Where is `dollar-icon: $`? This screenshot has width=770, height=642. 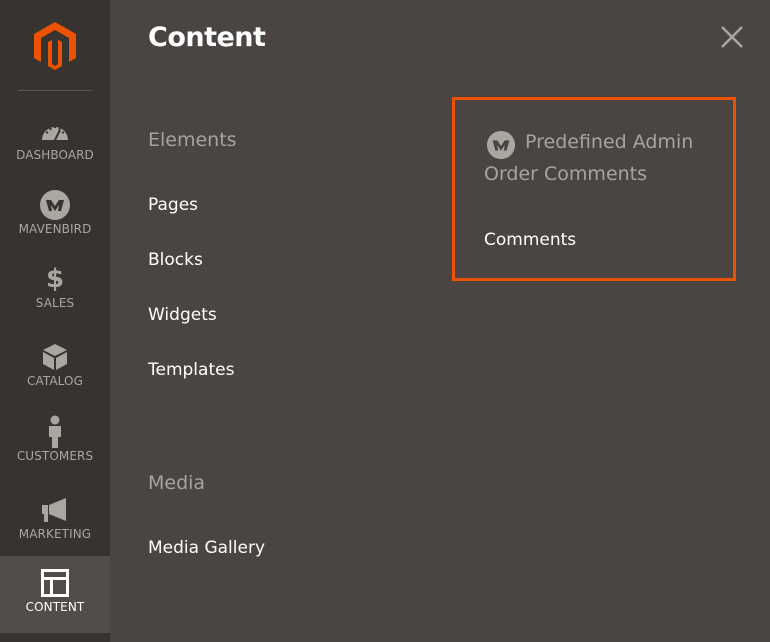
dollar-icon: $ is located at coordinates (55, 279).